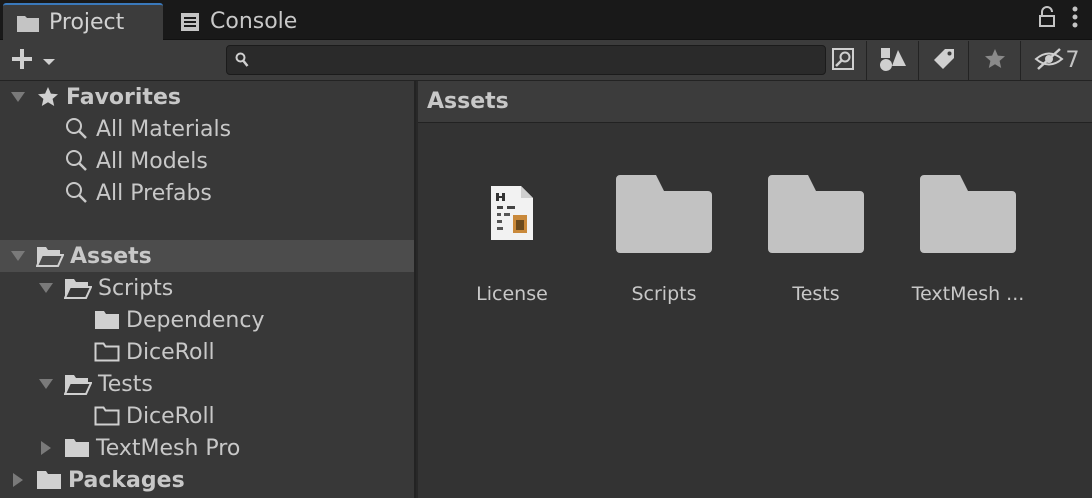  What do you see at coordinates (164, 129) in the screenshot?
I see `tree-label: All Materials` at bounding box center [164, 129].